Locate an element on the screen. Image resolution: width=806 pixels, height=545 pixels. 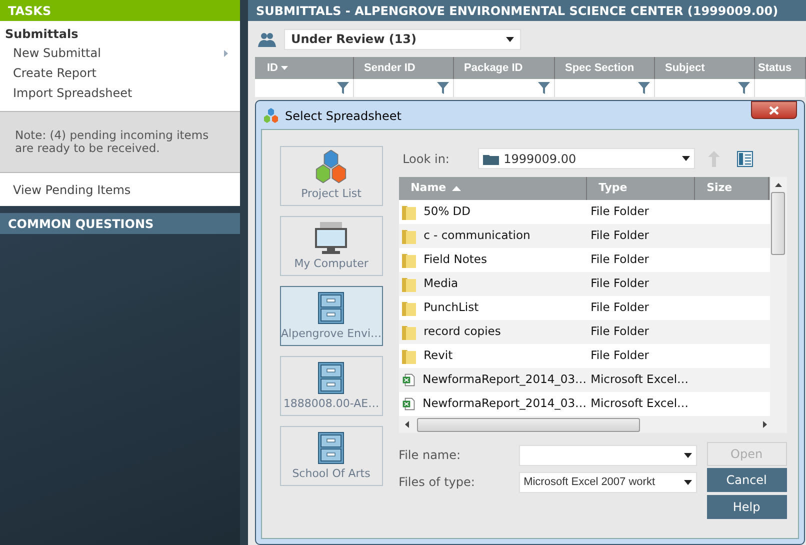
file-name: 50% DD is located at coordinates (447, 212).